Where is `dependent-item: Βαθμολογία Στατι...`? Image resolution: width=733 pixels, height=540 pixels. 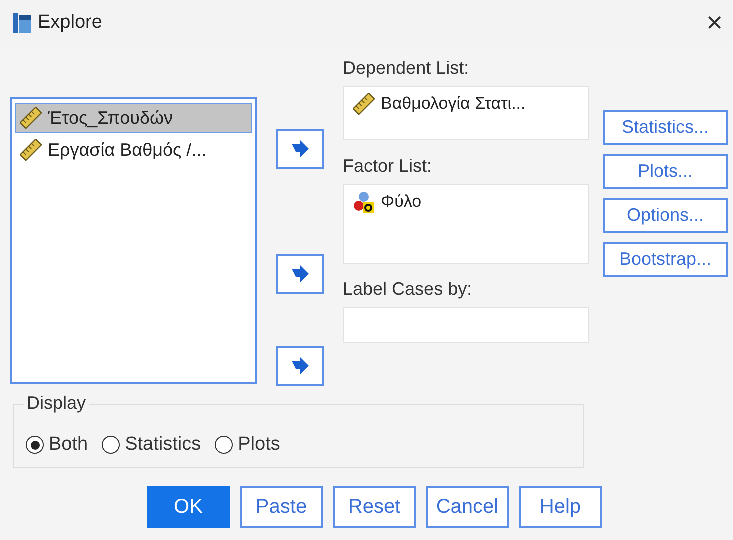
dependent-item: Βαθμολογία Στατι... is located at coordinates (466, 104).